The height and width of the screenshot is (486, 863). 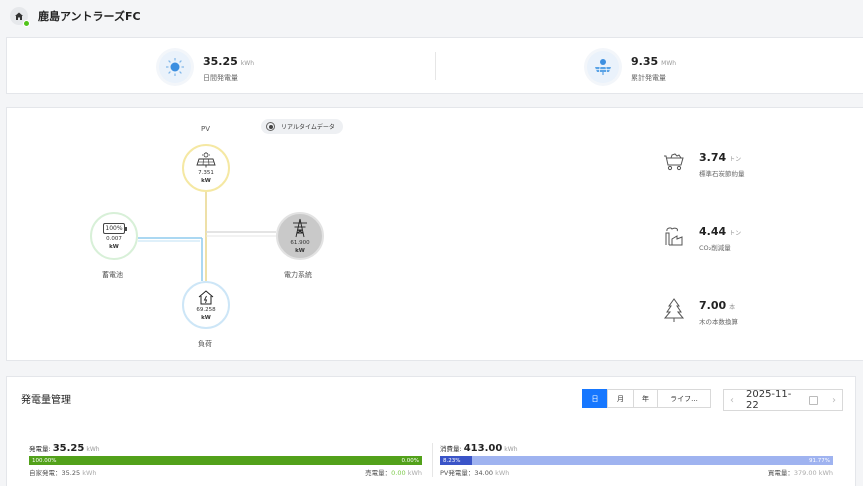 I want to click on battery-icon: 100%, so click(x=115, y=228).